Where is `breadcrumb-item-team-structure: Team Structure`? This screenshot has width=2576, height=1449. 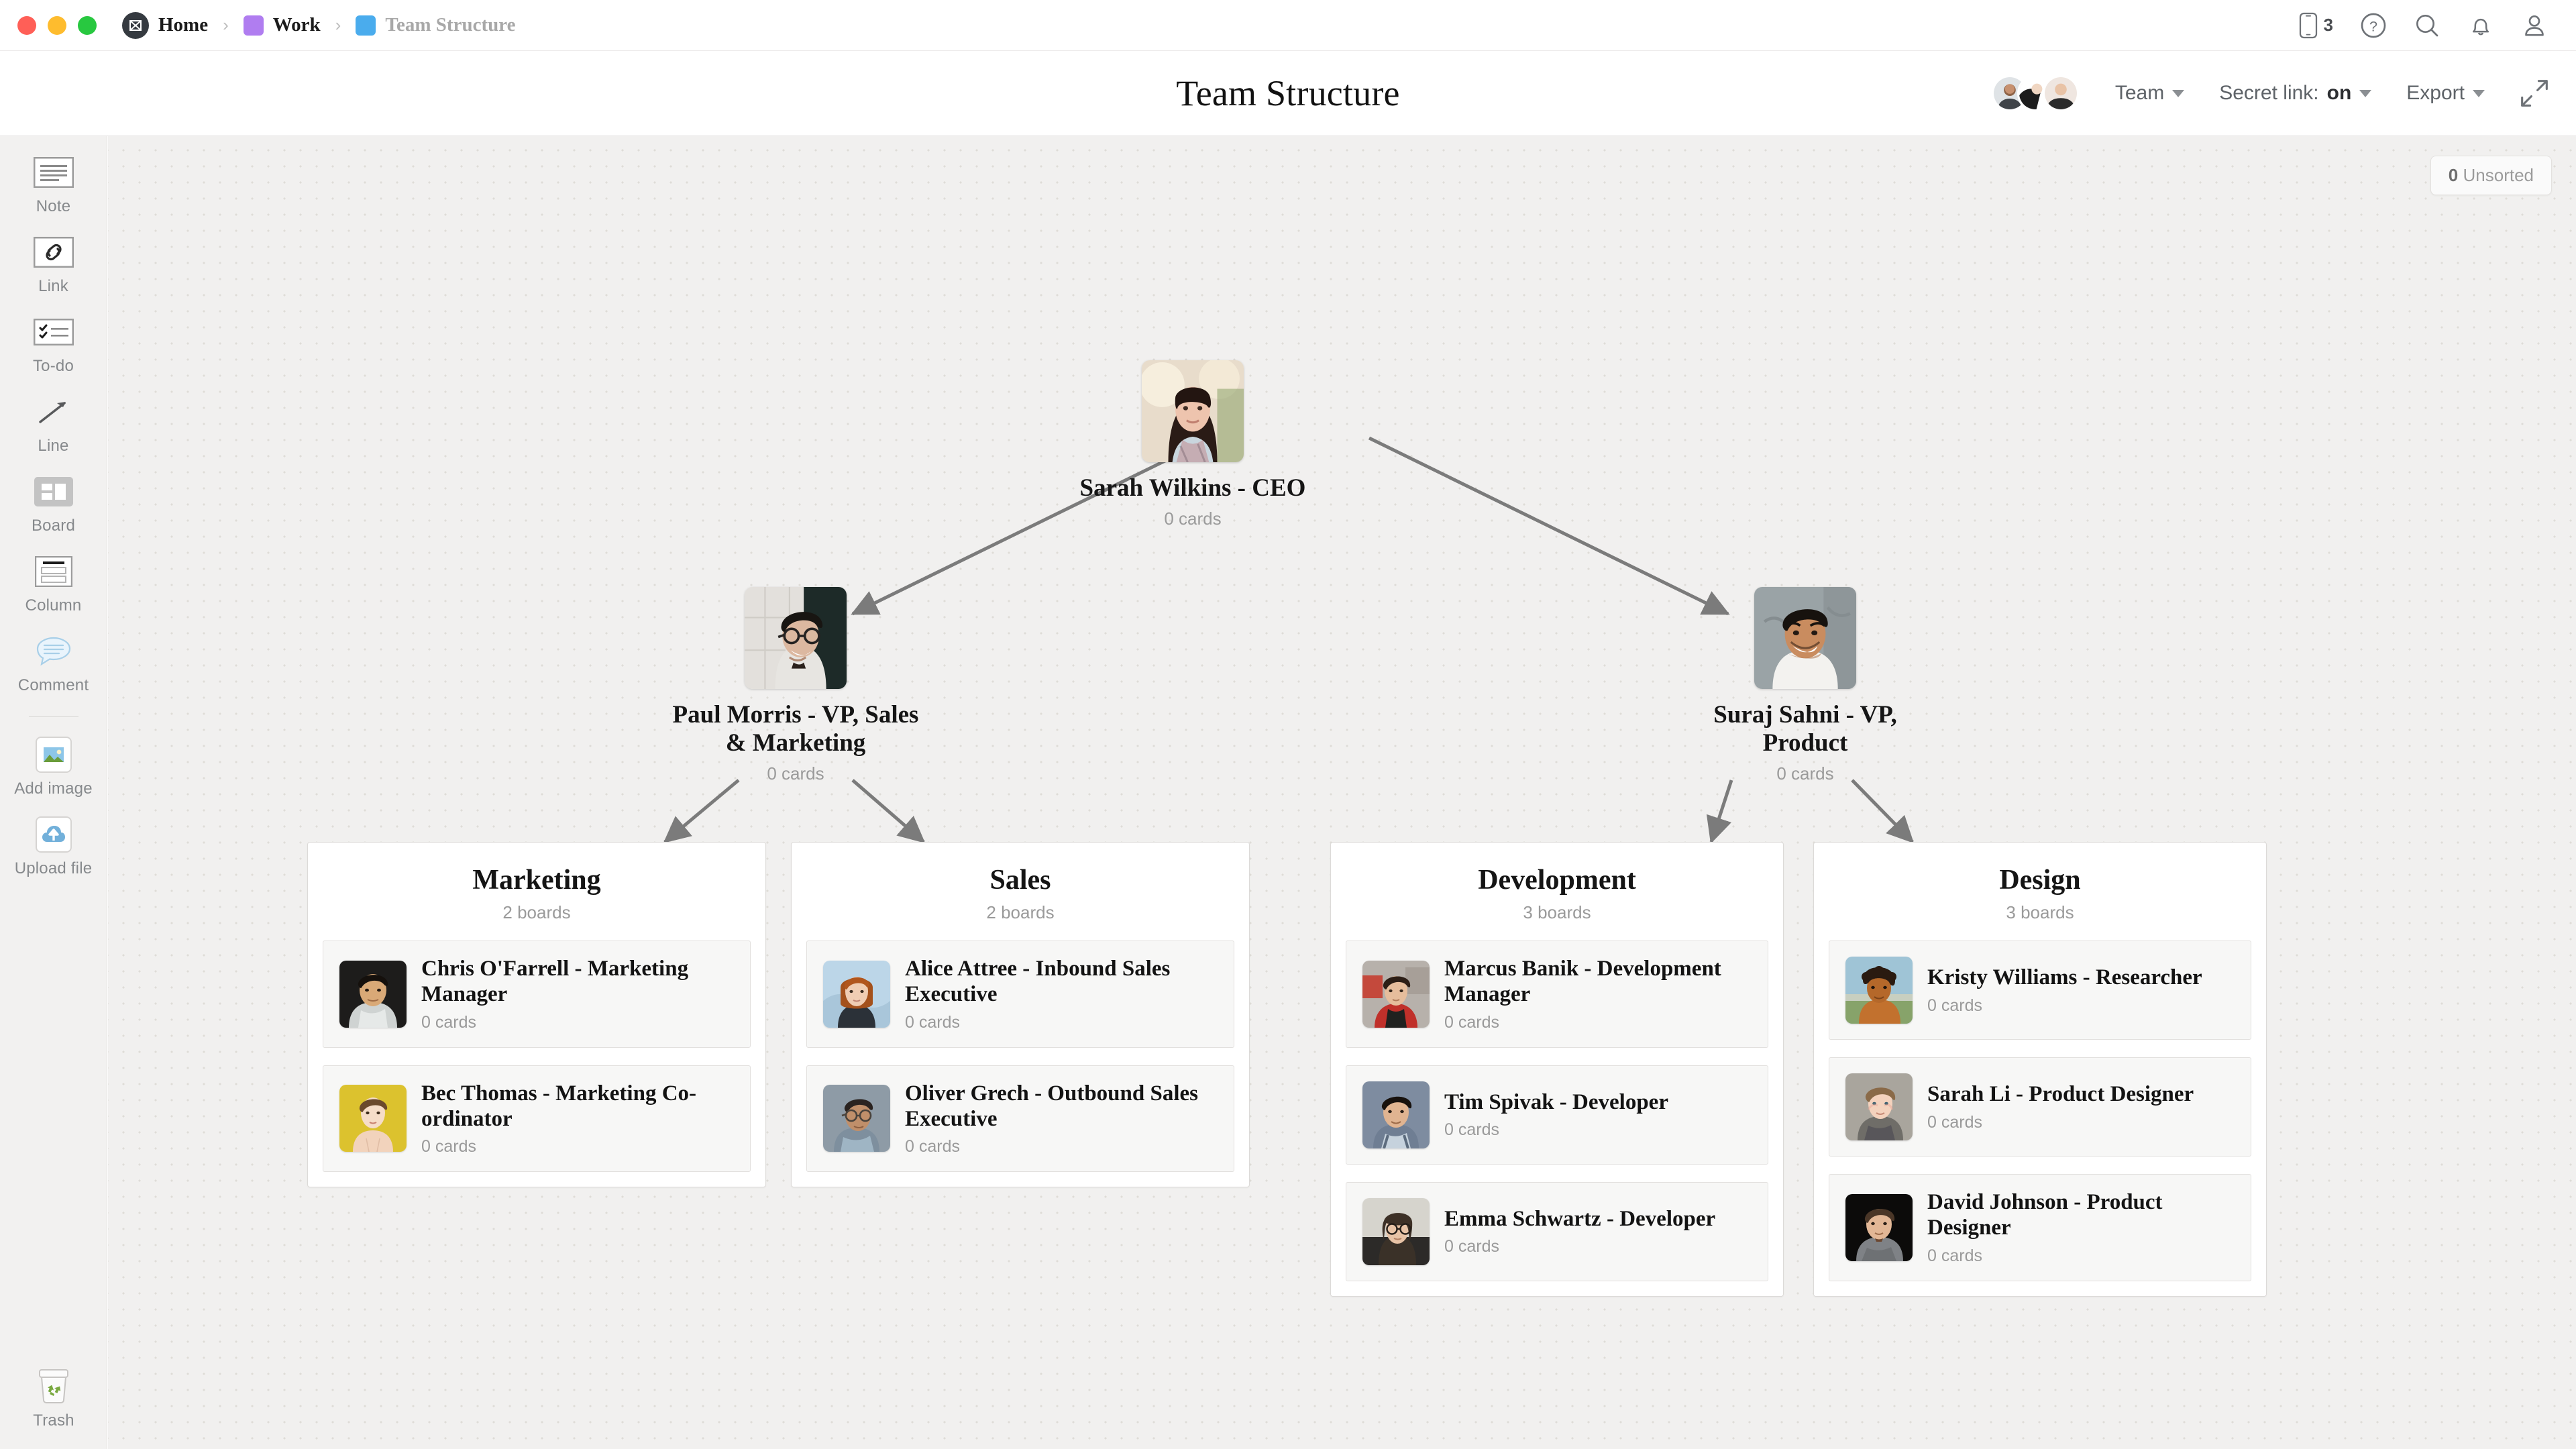
breadcrumb-item-team-structure: Team Structure is located at coordinates (435, 25).